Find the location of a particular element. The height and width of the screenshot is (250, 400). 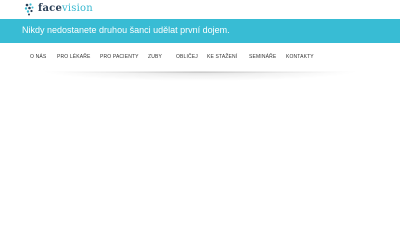

nav-item-kontakty: KONTAKTY is located at coordinates (300, 57).